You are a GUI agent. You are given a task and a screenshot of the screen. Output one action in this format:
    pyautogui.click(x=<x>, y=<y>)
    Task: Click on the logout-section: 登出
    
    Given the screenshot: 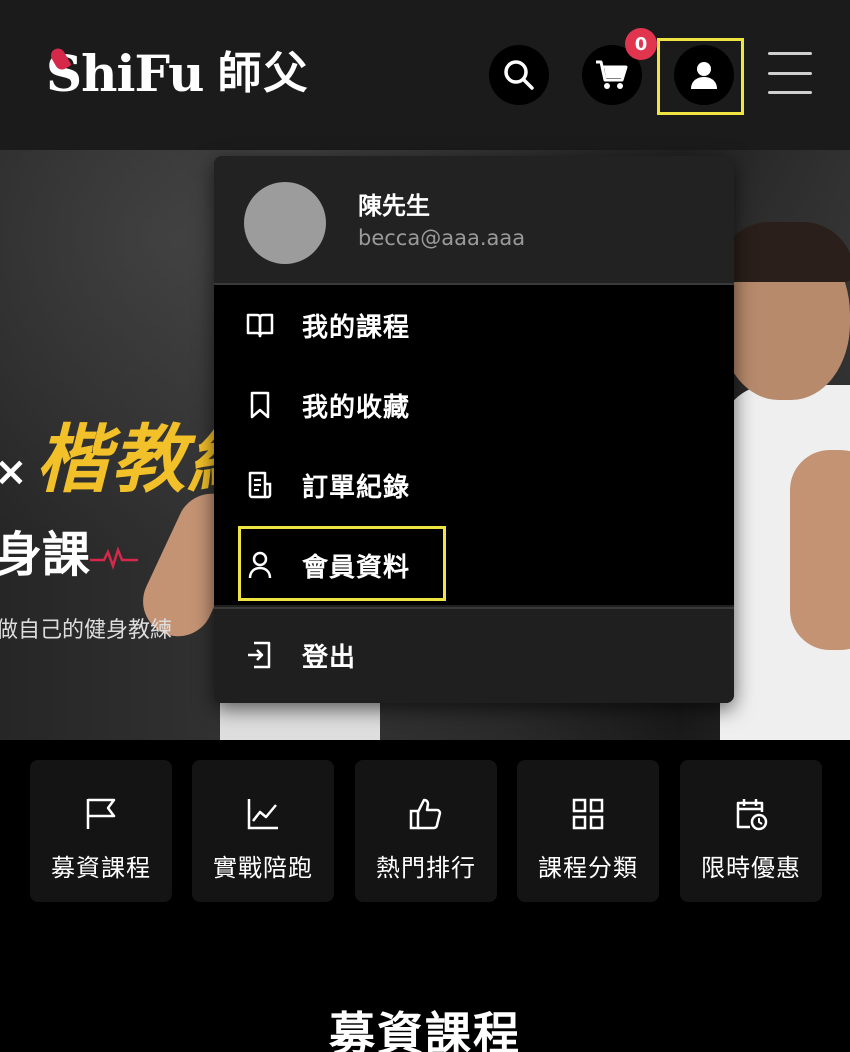 What is the action you would take?
    pyautogui.click(x=474, y=655)
    